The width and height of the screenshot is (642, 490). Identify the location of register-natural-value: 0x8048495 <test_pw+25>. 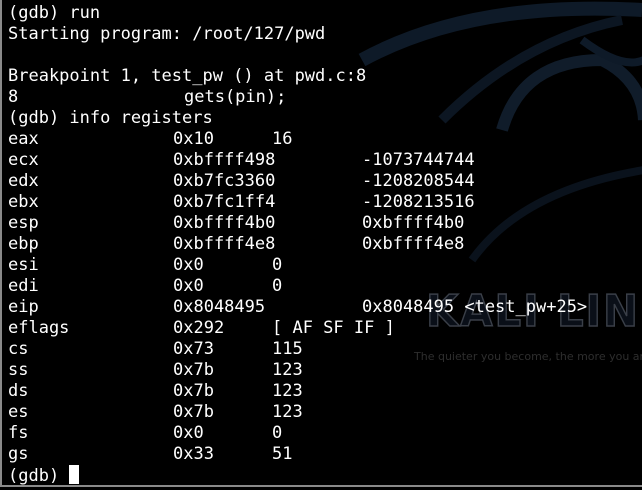
(475, 307).